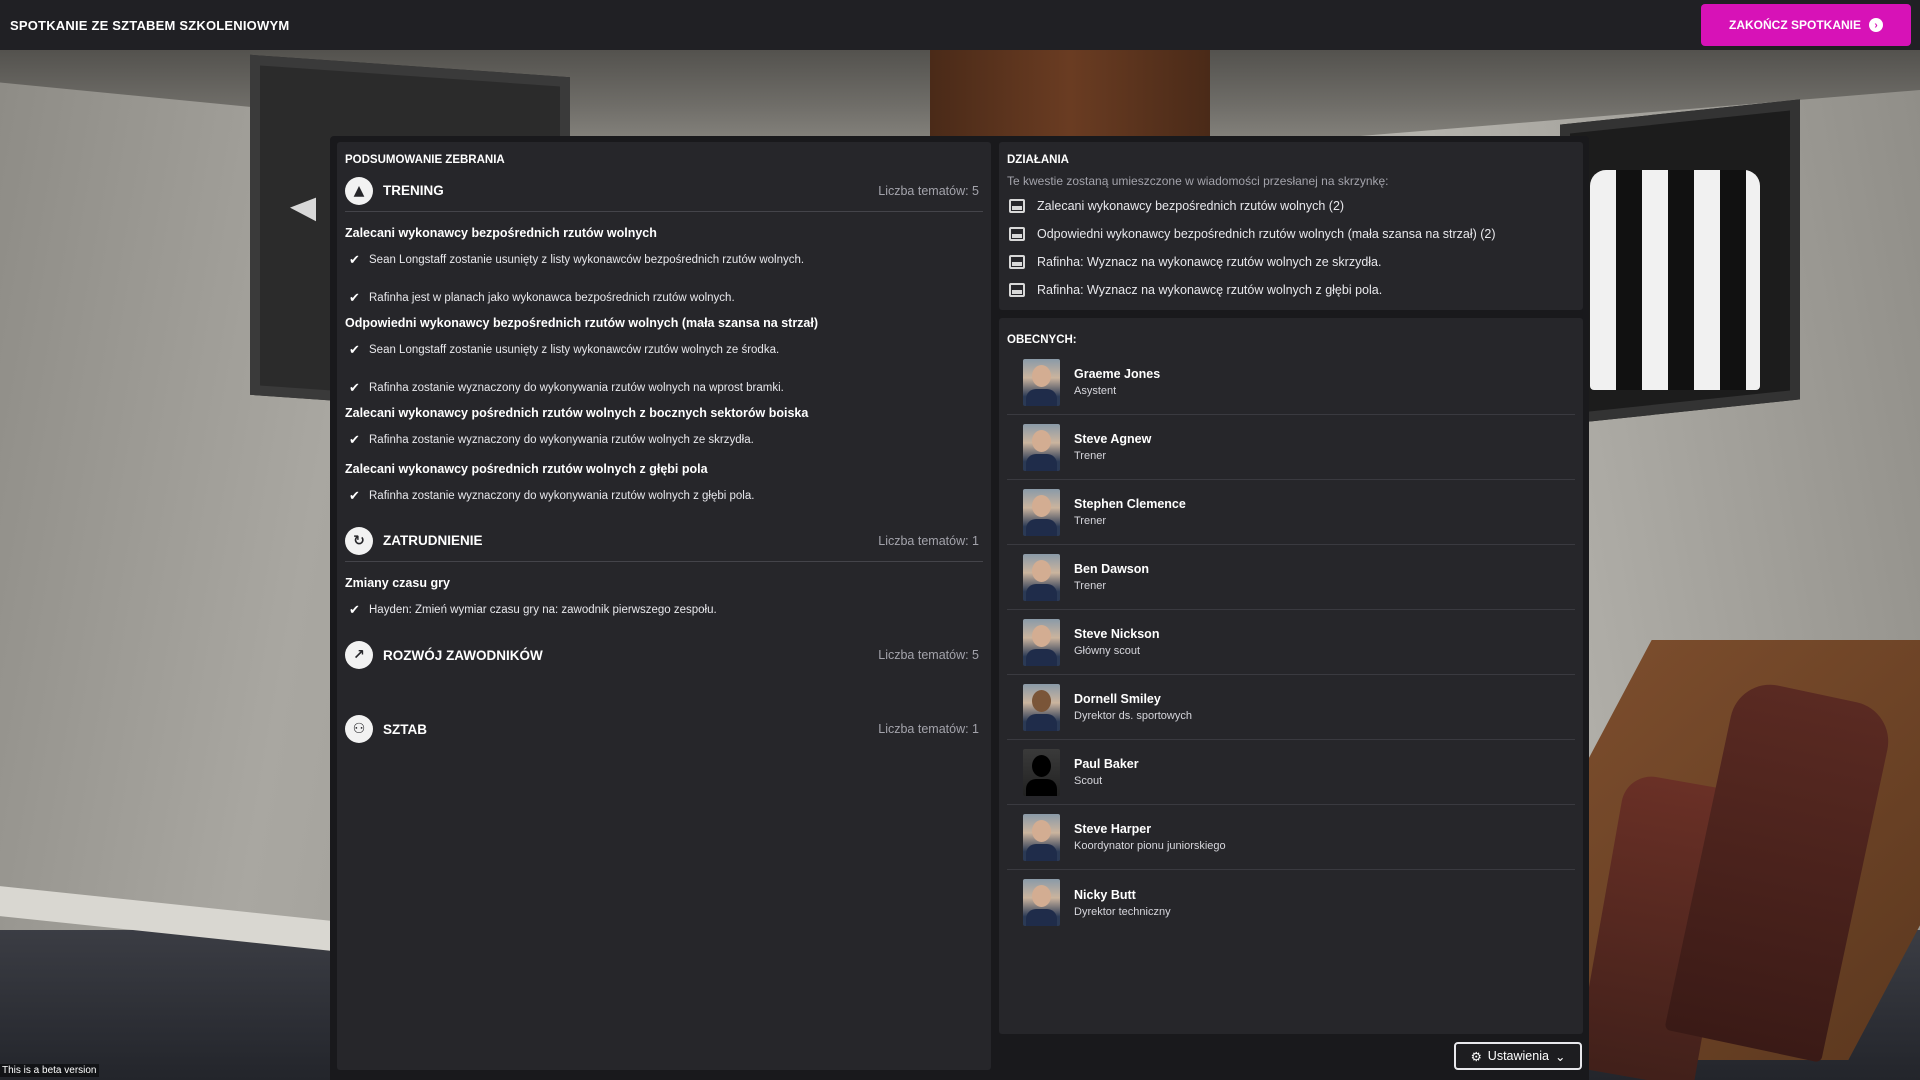  I want to click on staff-icon: ⚇, so click(359, 729).